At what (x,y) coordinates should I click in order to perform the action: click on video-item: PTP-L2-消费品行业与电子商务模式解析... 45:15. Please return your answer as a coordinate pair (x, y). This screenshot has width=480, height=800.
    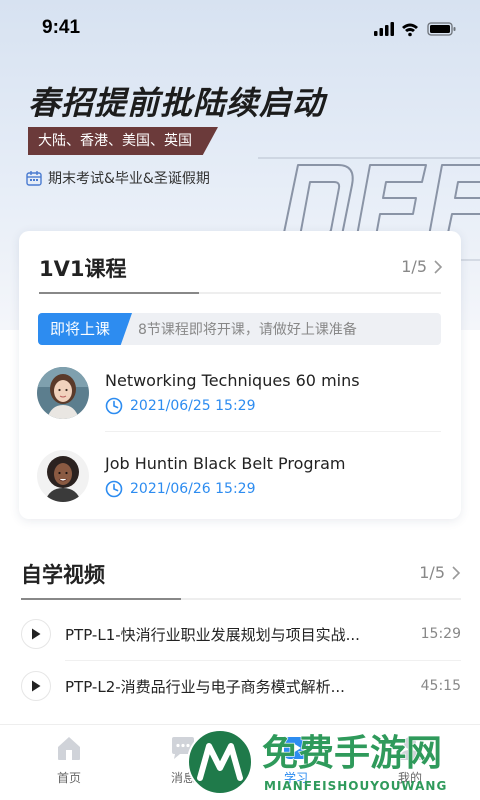
    Looking at the image, I should click on (241, 686).